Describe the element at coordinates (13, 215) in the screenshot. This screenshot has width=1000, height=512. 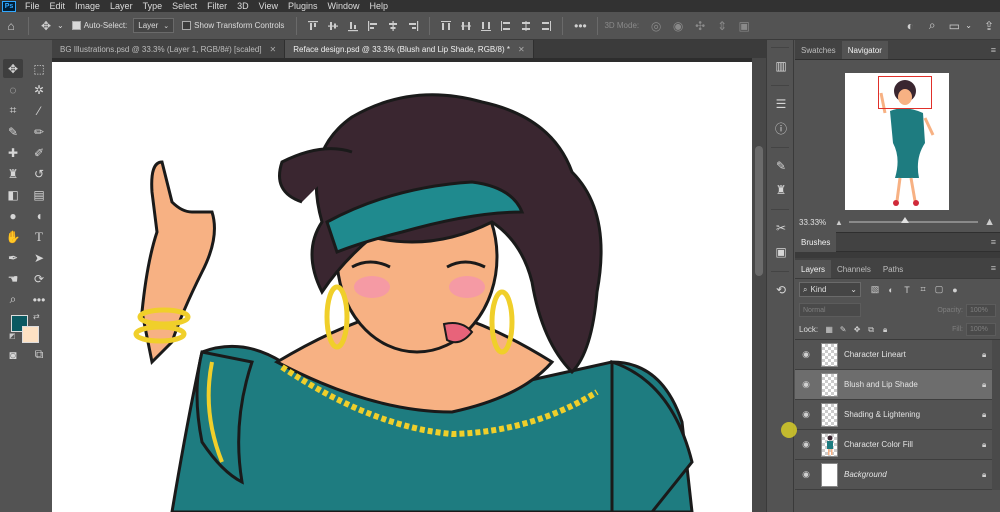
I see `blur-tool-icon: ●` at that location.